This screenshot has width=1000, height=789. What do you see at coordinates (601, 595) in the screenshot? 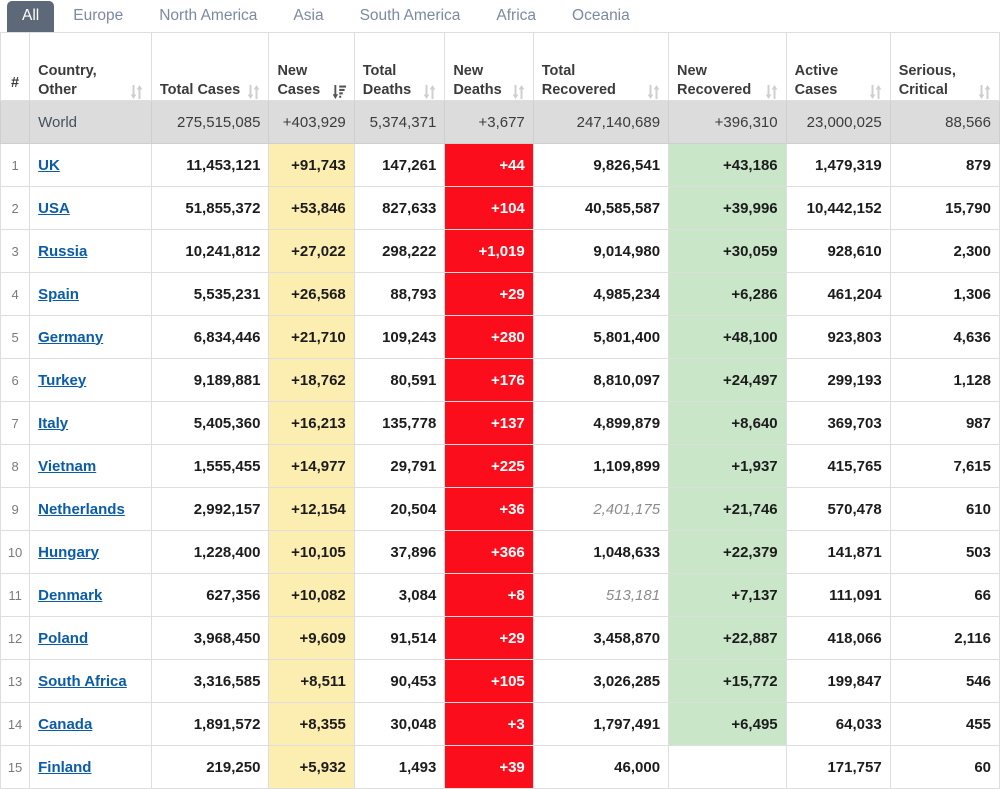
I see `row-total-recovered: 513,181` at bounding box center [601, 595].